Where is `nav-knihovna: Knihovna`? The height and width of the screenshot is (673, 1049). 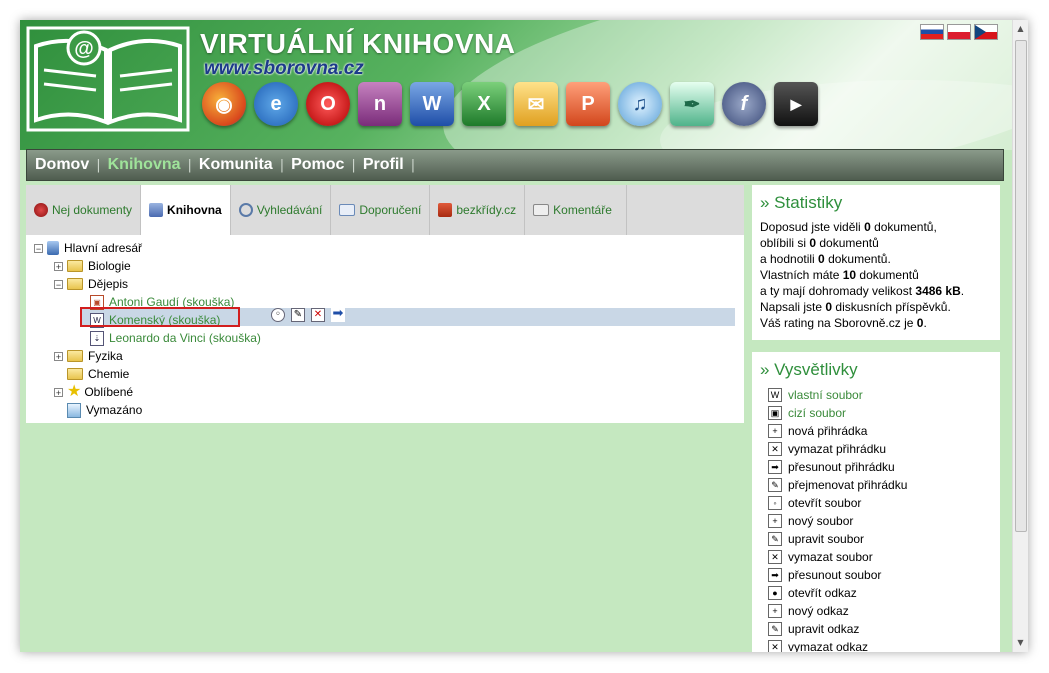 nav-knihovna: Knihovna is located at coordinates (144, 165).